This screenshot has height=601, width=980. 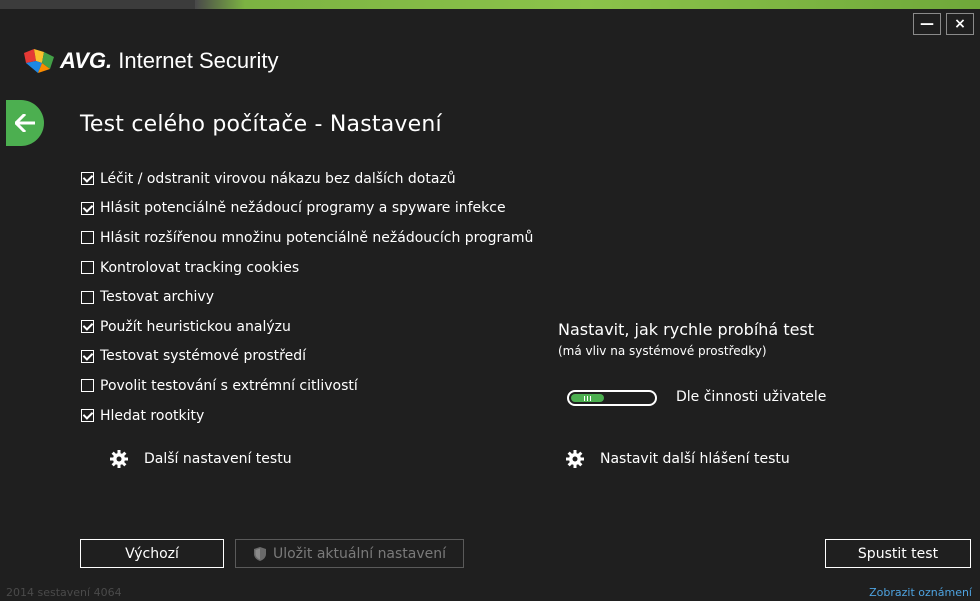 I want to click on more-settings-link: Další nastavení testu, so click(x=201, y=459).